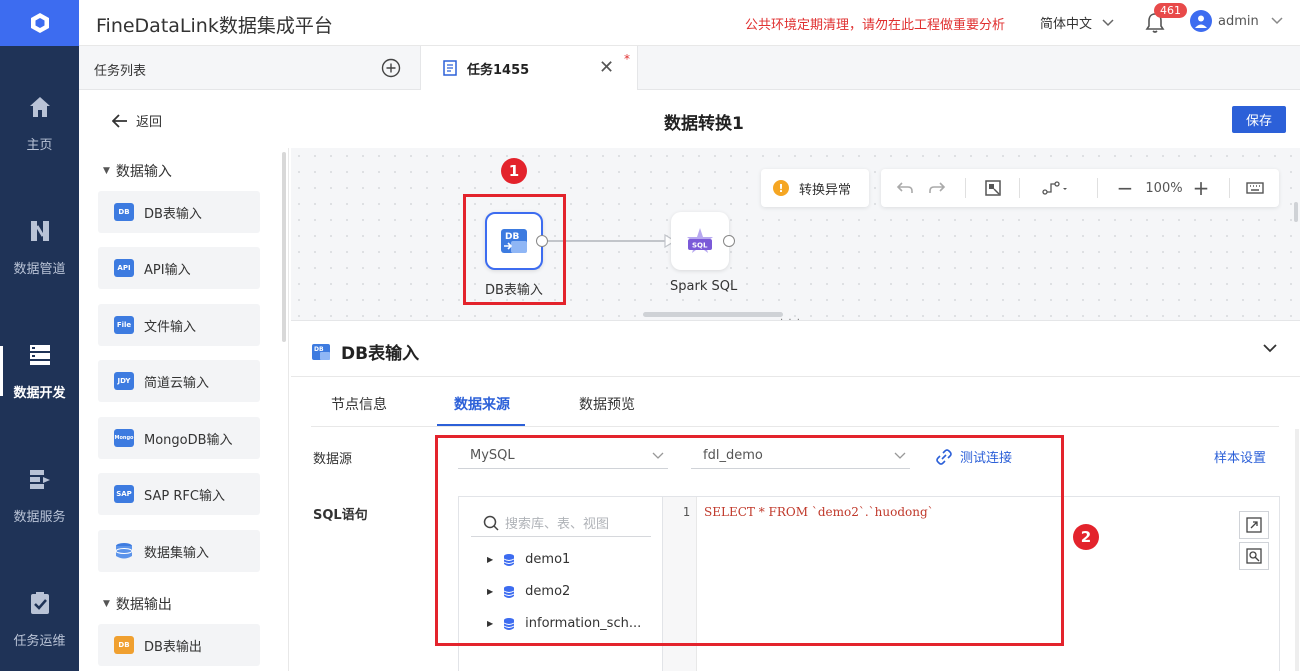 Image resolution: width=1300 pixels, height=671 pixels. Describe the element at coordinates (1164, 188) in the screenshot. I see `zoom-level: 100%` at that location.